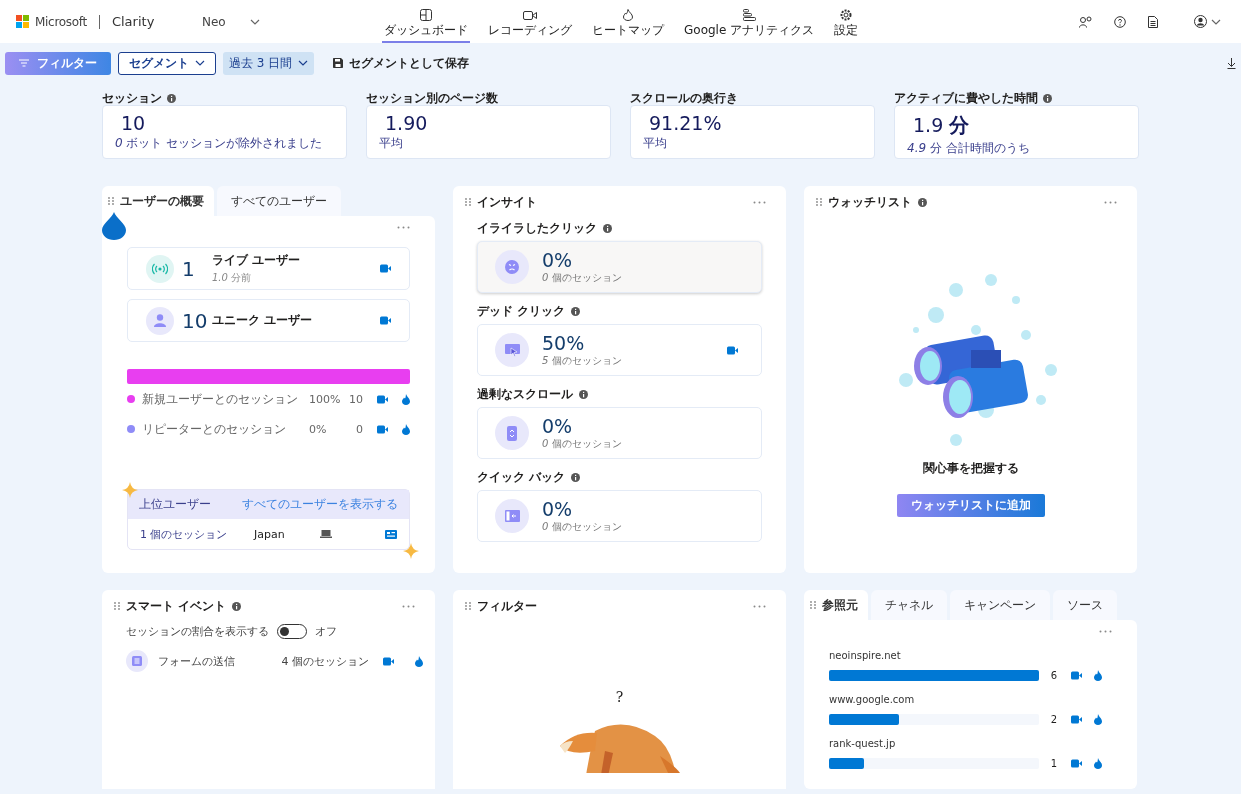 The image size is (1241, 794). I want to click on insight-card: 50% 5 個のセッション, so click(619, 350).